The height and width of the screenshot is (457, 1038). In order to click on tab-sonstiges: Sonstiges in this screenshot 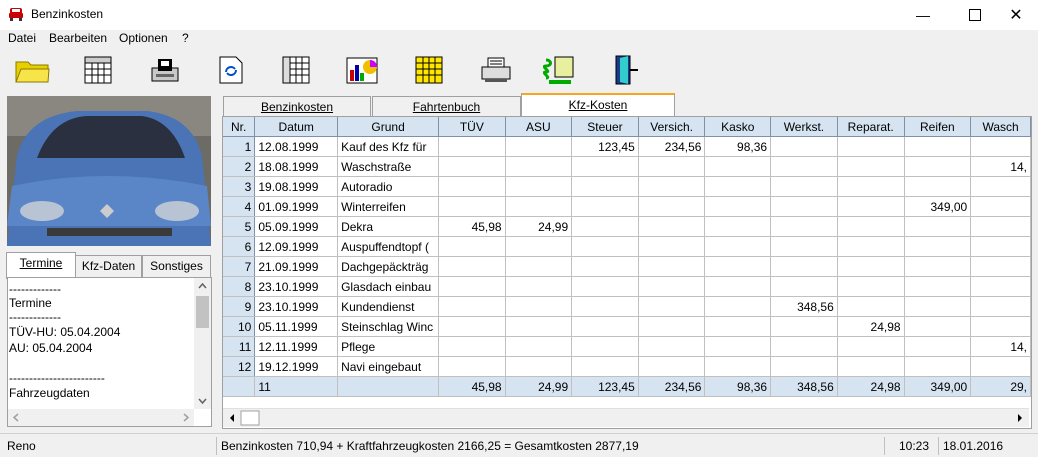, I will do `click(176, 266)`.